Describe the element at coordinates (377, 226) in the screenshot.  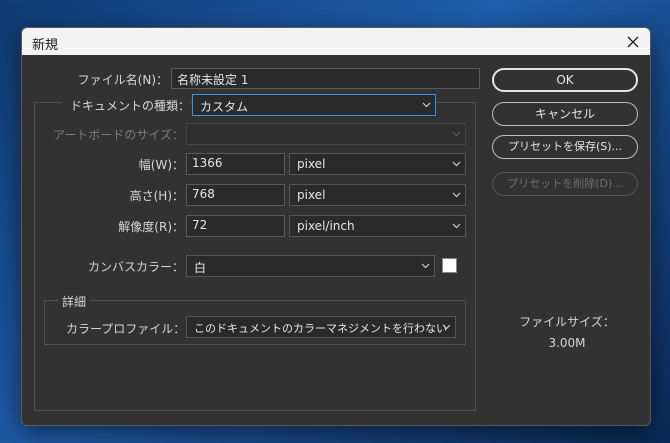
I see `resolution-unit-select: pixel/inch` at that location.